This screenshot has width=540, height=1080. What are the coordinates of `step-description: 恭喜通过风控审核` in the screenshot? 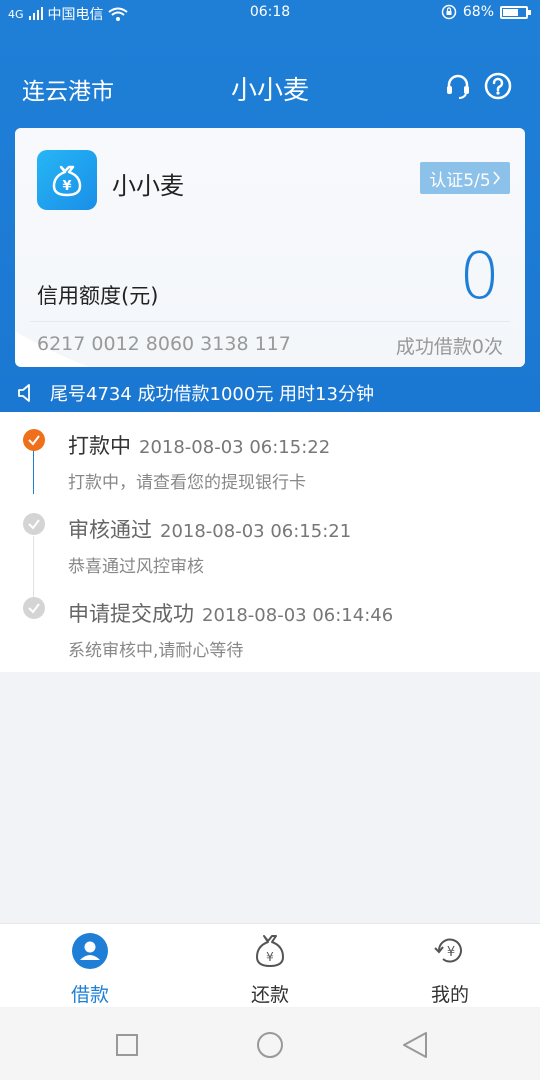 It's located at (136, 567).